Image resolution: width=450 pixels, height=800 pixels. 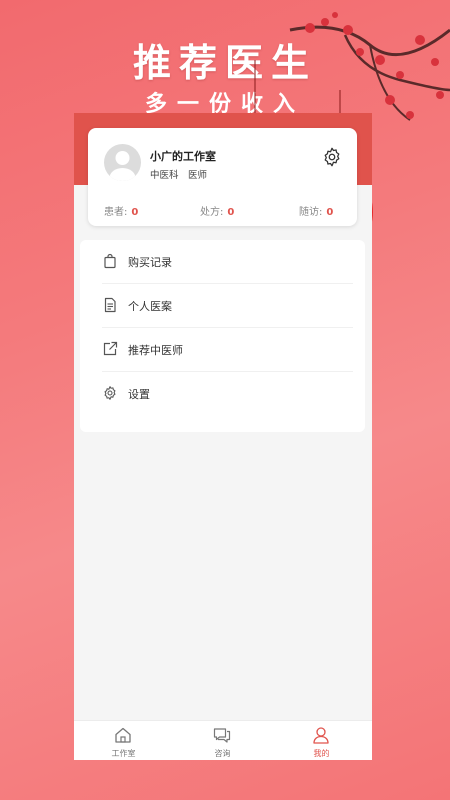 What do you see at coordinates (222, 262) in the screenshot?
I see `menu-item-purchase-records: 购买记录` at bounding box center [222, 262].